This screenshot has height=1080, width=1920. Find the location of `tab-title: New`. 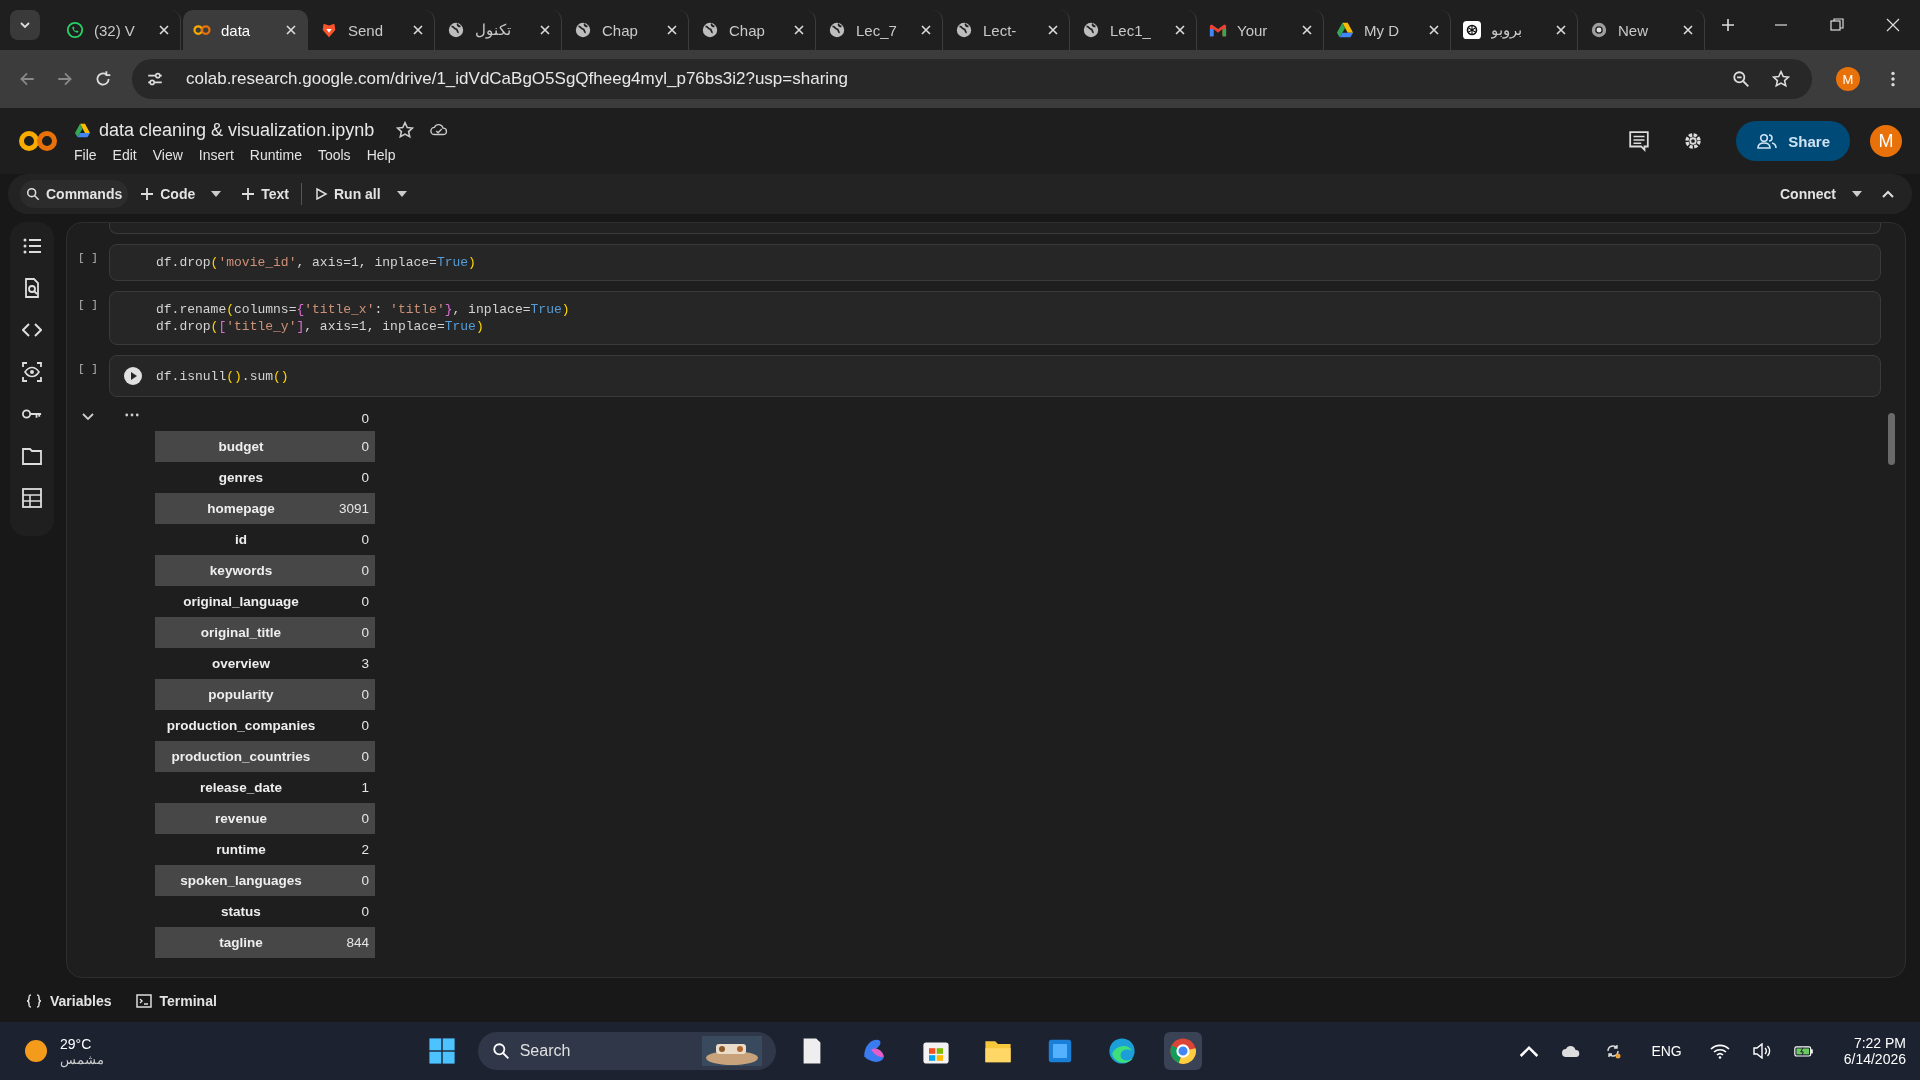

tab-title: New is located at coordinates (1633, 30).